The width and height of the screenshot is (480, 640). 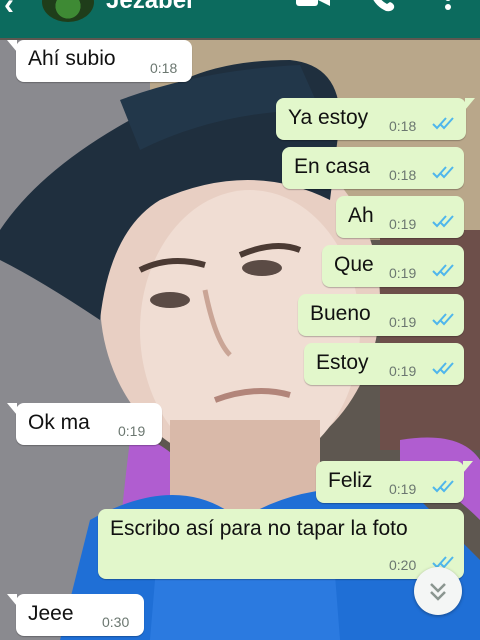 What do you see at coordinates (51, 613) in the screenshot?
I see `message-text: Jeee` at bounding box center [51, 613].